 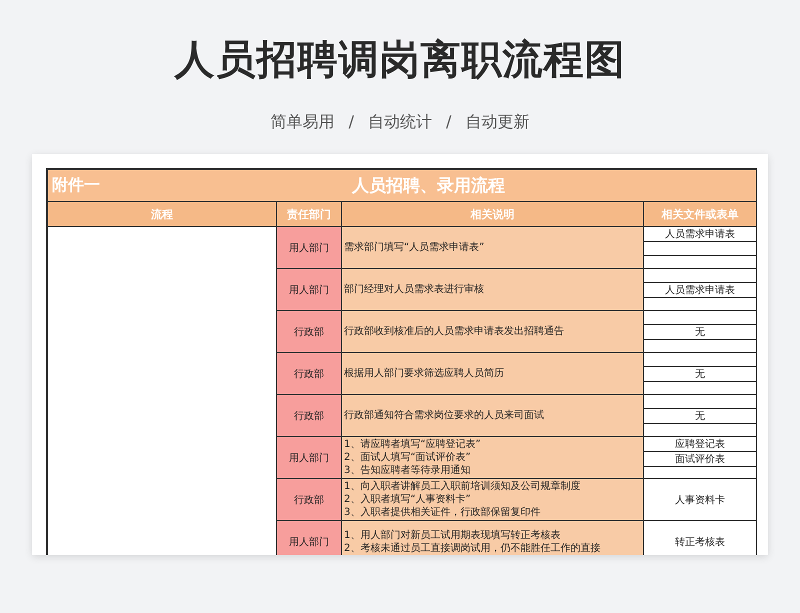 I want to click on feature-label: 自动更新, so click(x=497, y=122).